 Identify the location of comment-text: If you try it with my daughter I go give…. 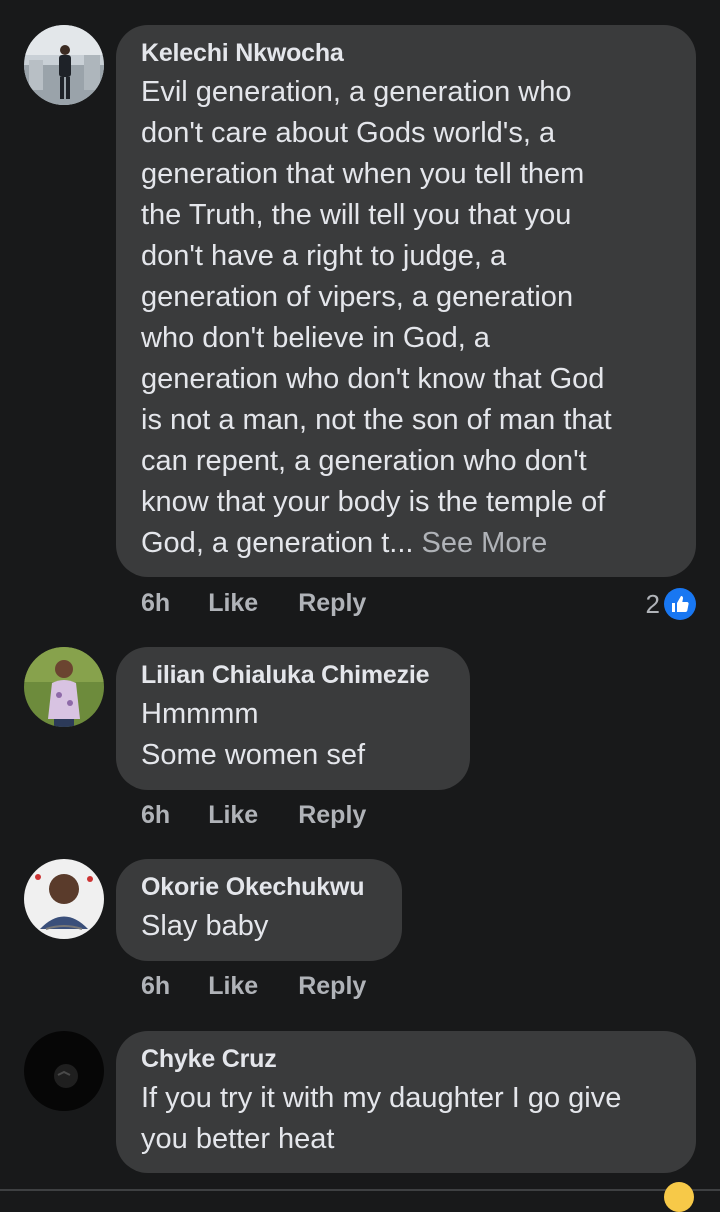
(381, 1118).